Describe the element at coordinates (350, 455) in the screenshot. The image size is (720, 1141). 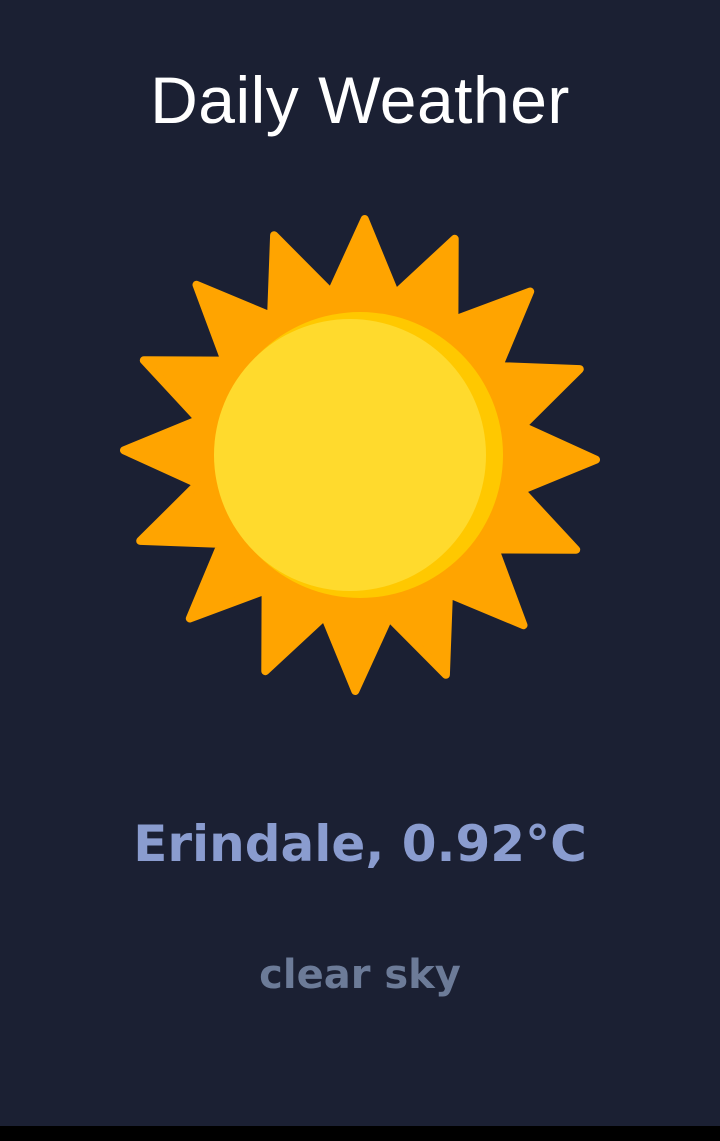
I see `sun-core` at that location.